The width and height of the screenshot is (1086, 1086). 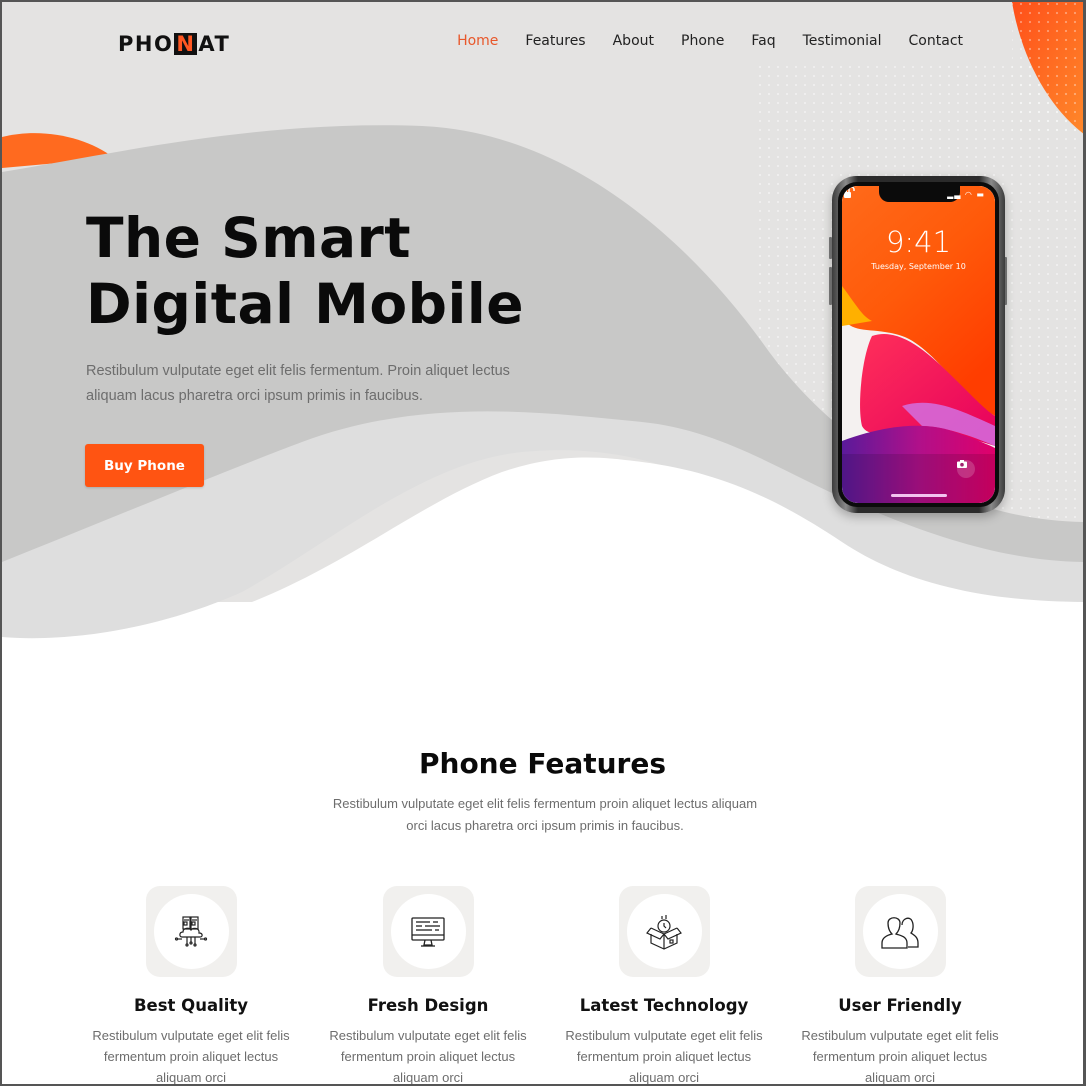 What do you see at coordinates (966, 194) in the screenshot?
I see `status-bar-icons: ▂▃ ◠ ▬` at bounding box center [966, 194].